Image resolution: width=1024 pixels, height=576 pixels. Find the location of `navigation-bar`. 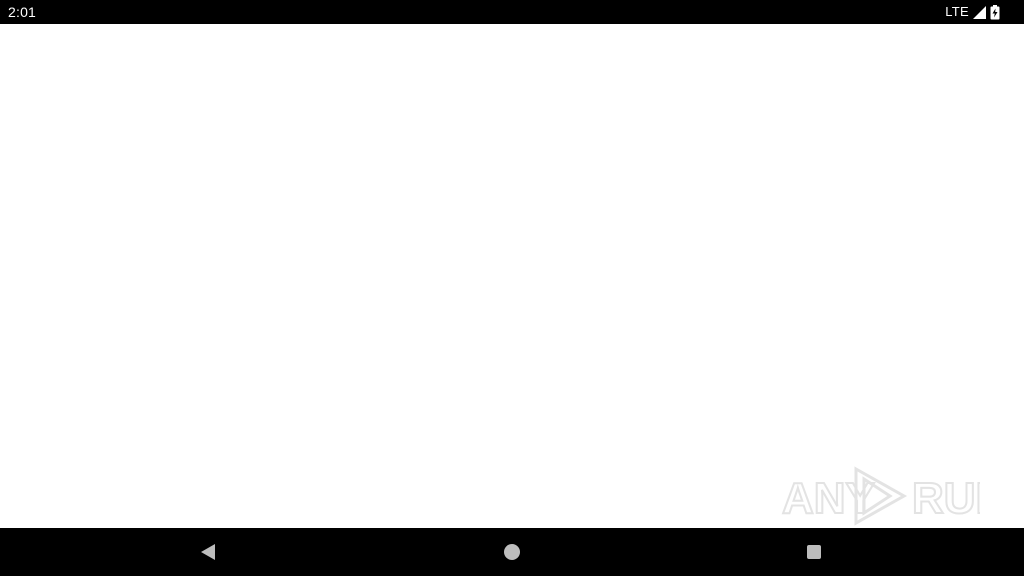

navigation-bar is located at coordinates (512, 552).